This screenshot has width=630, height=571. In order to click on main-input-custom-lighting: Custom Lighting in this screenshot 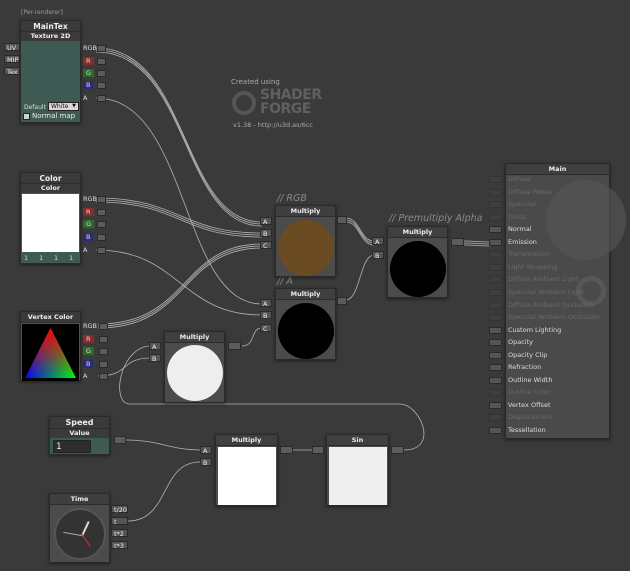, I will do `click(549, 330)`.